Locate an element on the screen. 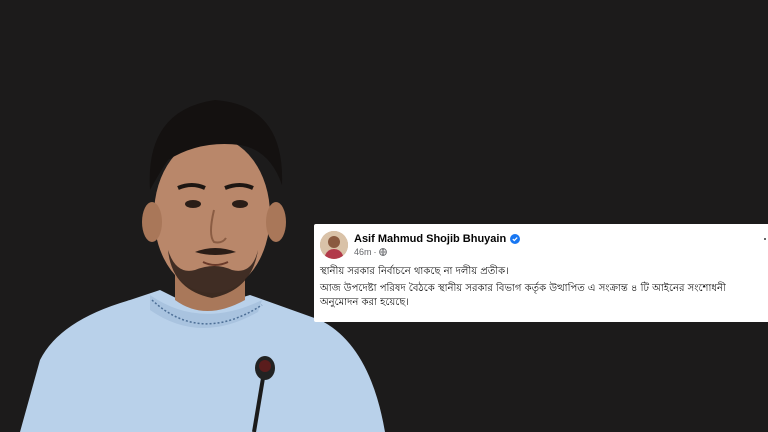 The image size is (768, 432). author-block: Asif Mahmud Shojib Bhuyain 46m · is located at coordinates (437, 245).